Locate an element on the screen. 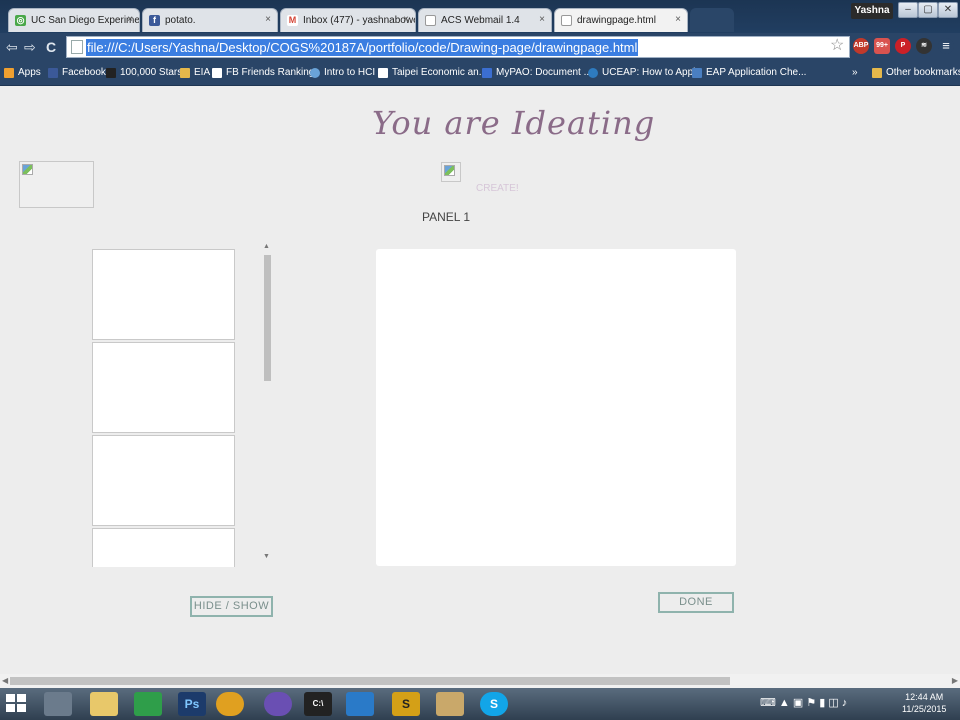  star-icon is located at coordinates (111, 73).